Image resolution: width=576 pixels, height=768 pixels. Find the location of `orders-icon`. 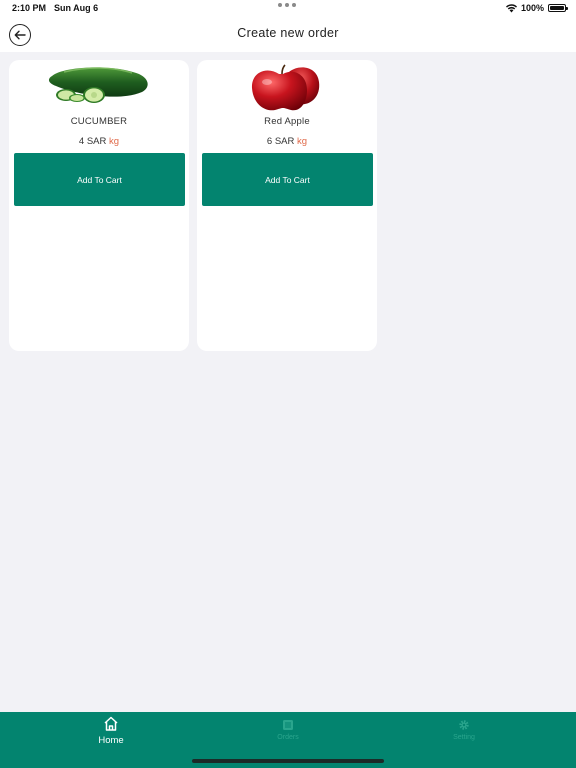

orders-icon is located at coordinates (288, 725).